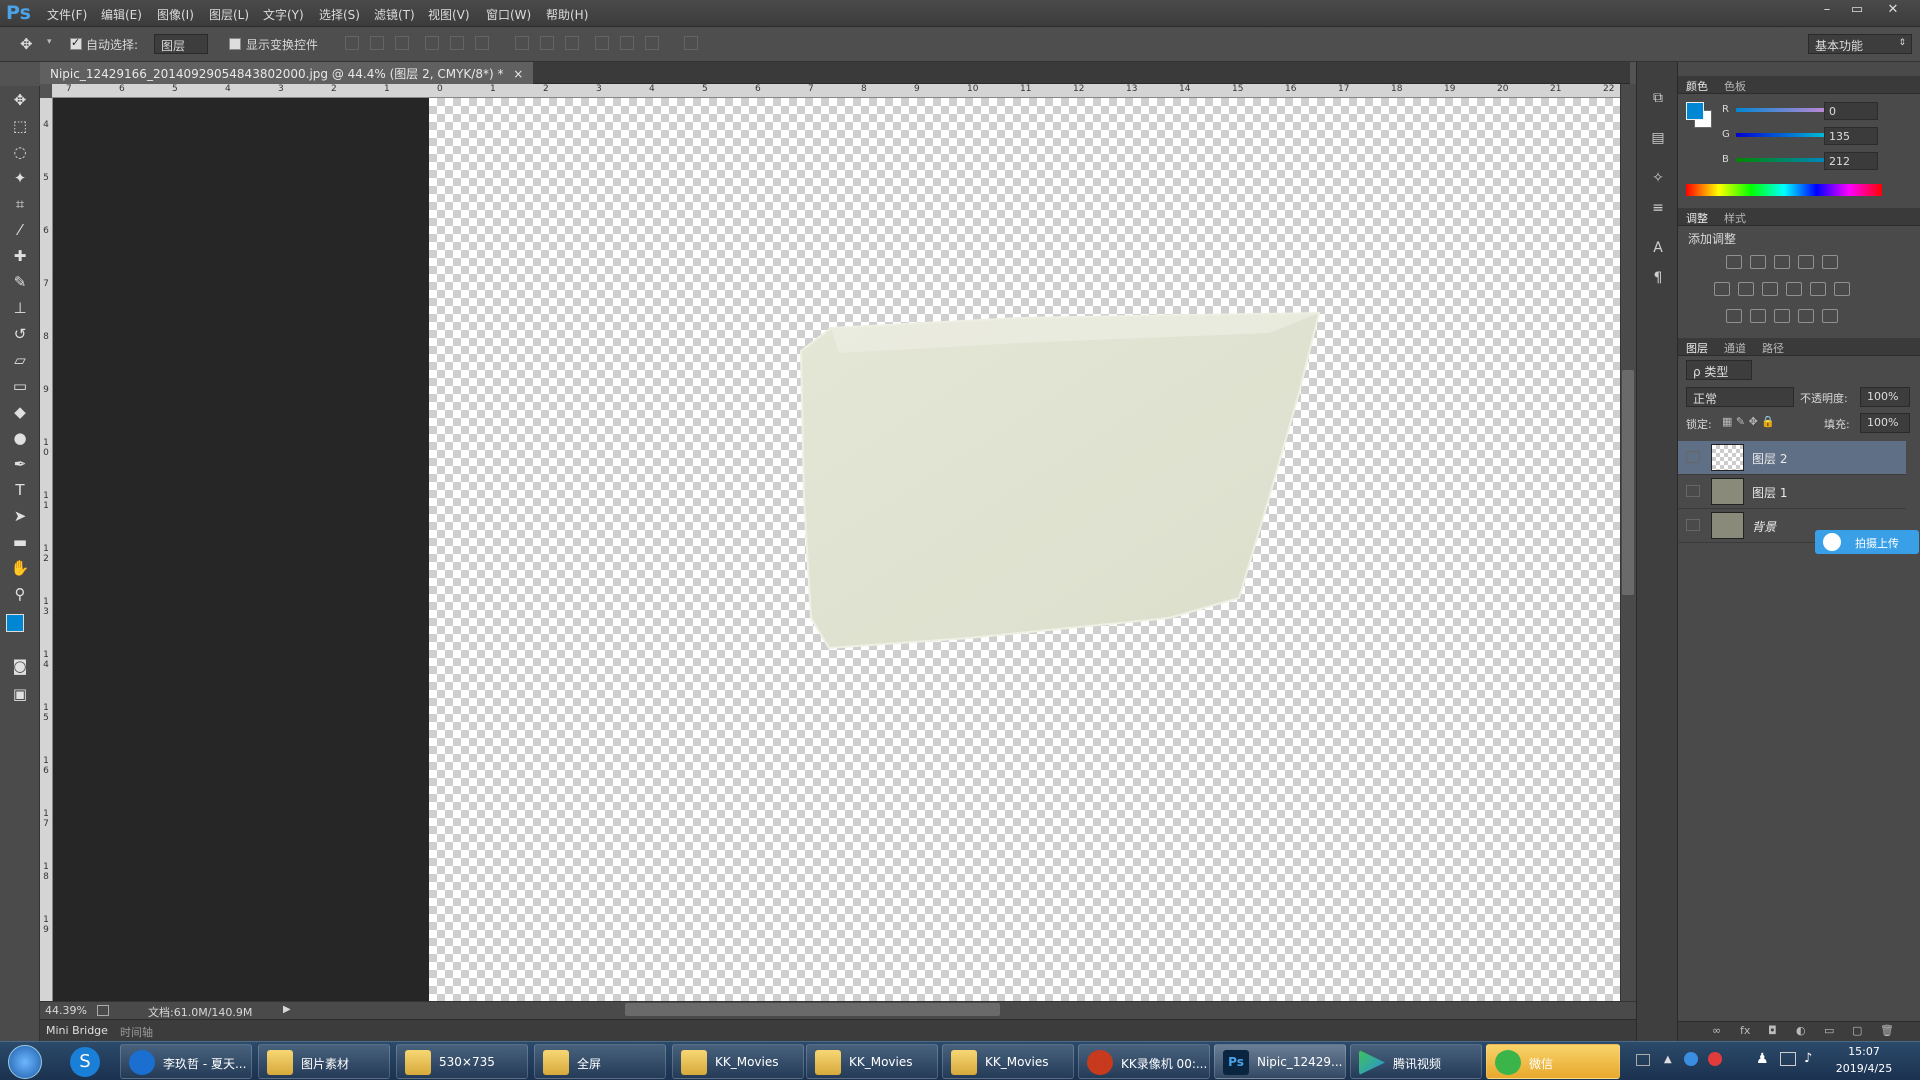 The width and height of the screenshot is (1920, 1080). What do you see at coordinates (1773, 348) in the screenshot?
I see `tab-paths: 路径` at bounding box center [1773, 348].